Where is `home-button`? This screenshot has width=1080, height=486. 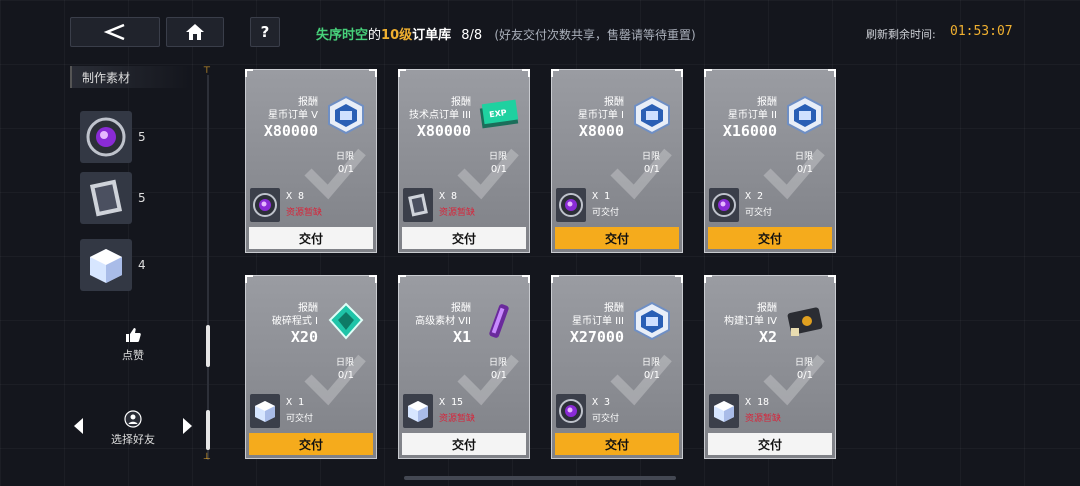 home-button is located at coordinates (195, 32).